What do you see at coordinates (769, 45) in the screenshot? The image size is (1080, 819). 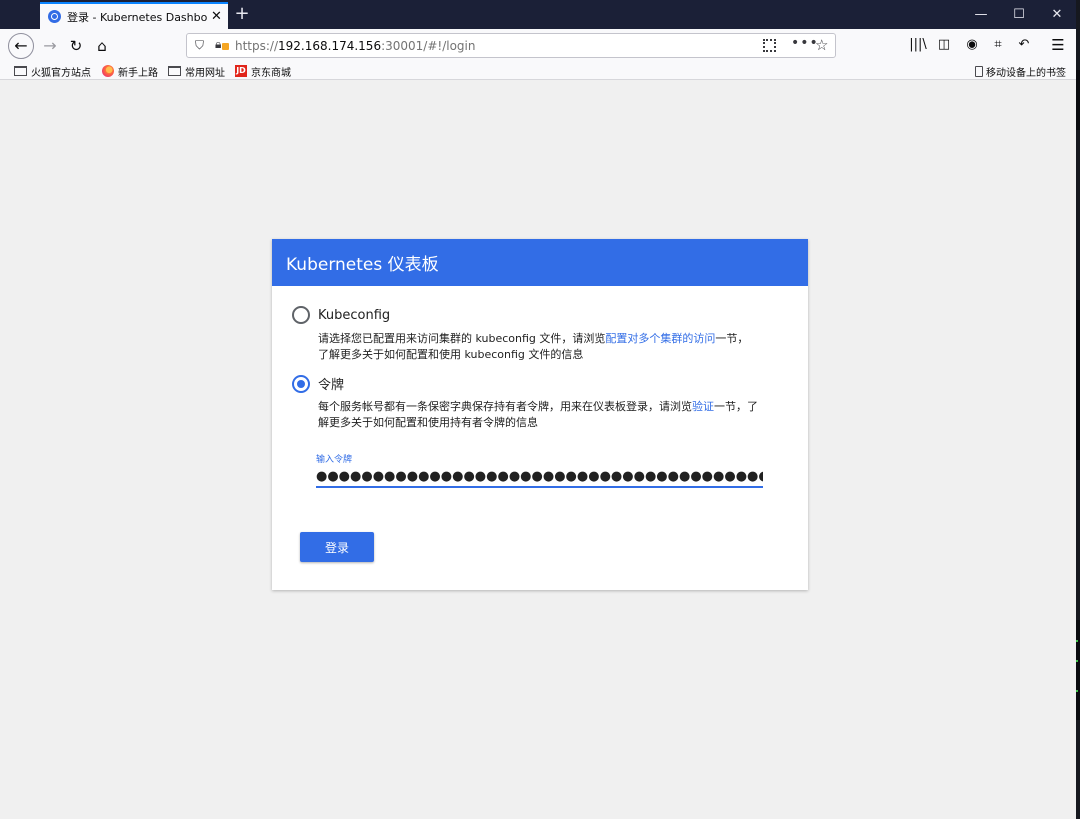 I see `qr-code-icon` at bounding box center [769, 45].